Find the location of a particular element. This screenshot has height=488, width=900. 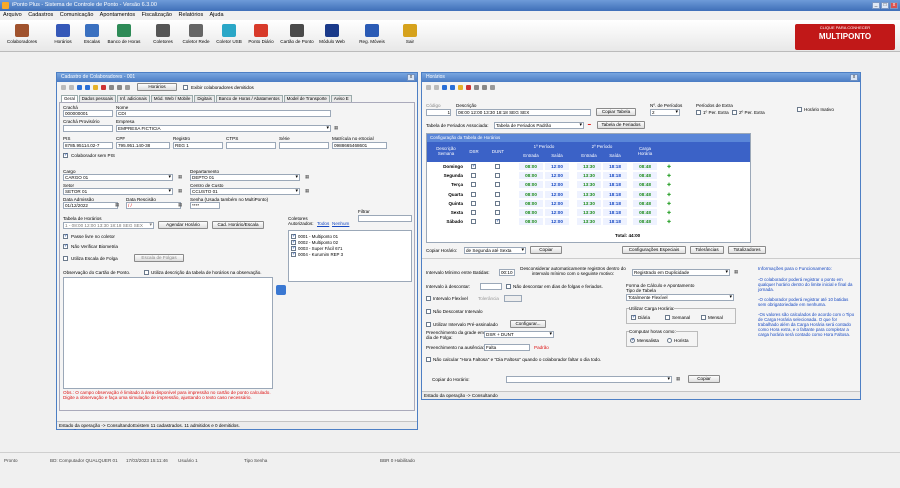

cracha-prov-input is located at coordinates (88, 128).